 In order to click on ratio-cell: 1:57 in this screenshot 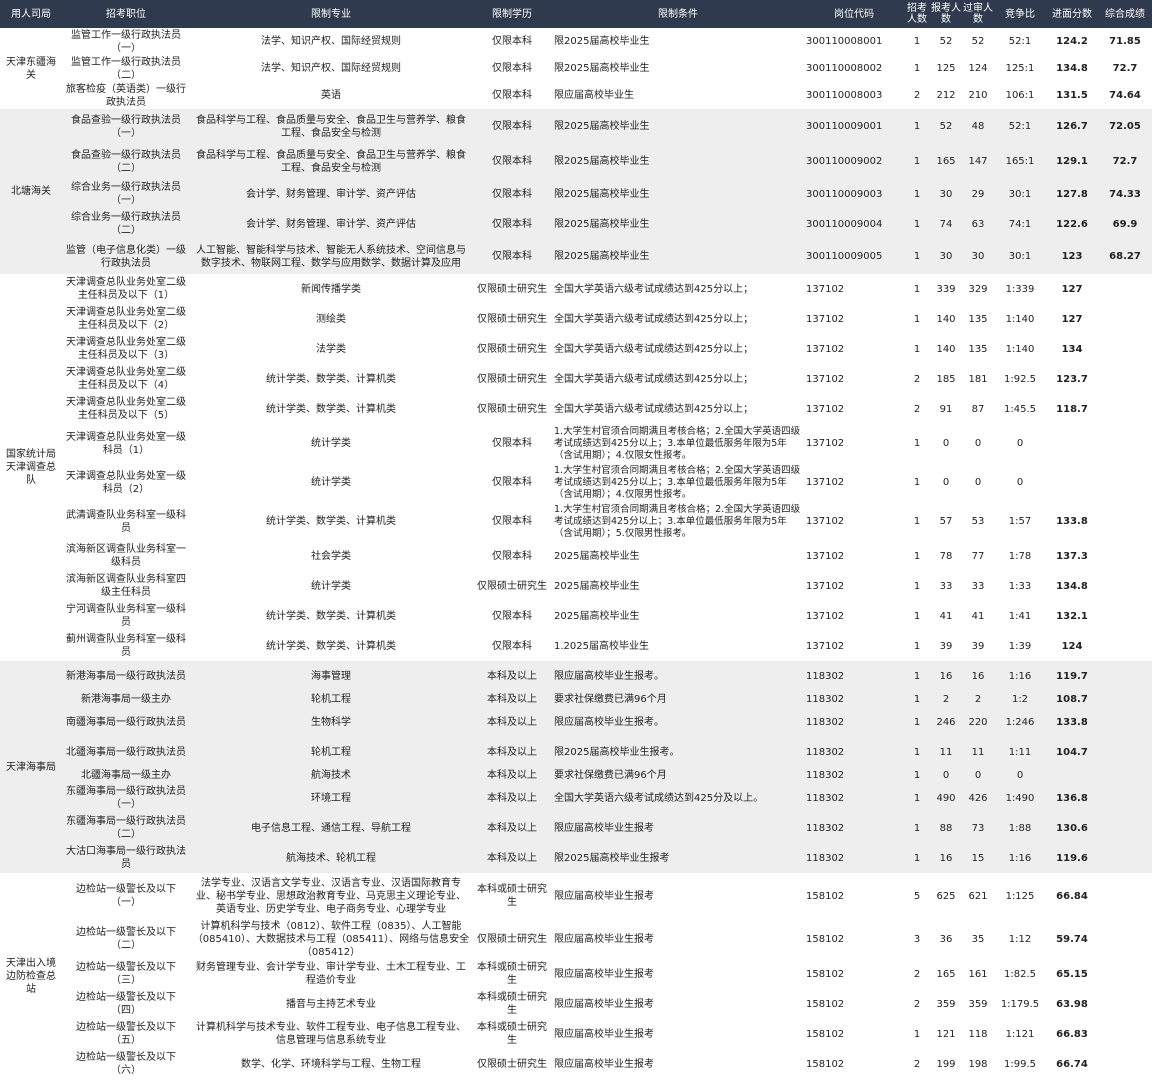, I will do `click(1020, 521)`.